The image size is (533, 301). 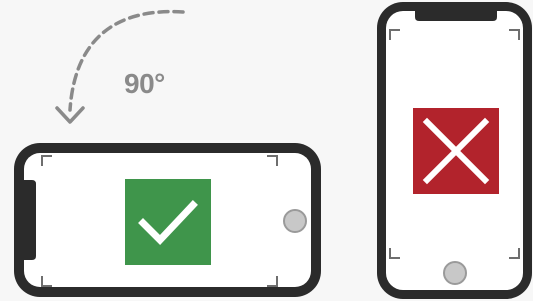 I want to click on landscape-home-button, so click(x=295, y=221).